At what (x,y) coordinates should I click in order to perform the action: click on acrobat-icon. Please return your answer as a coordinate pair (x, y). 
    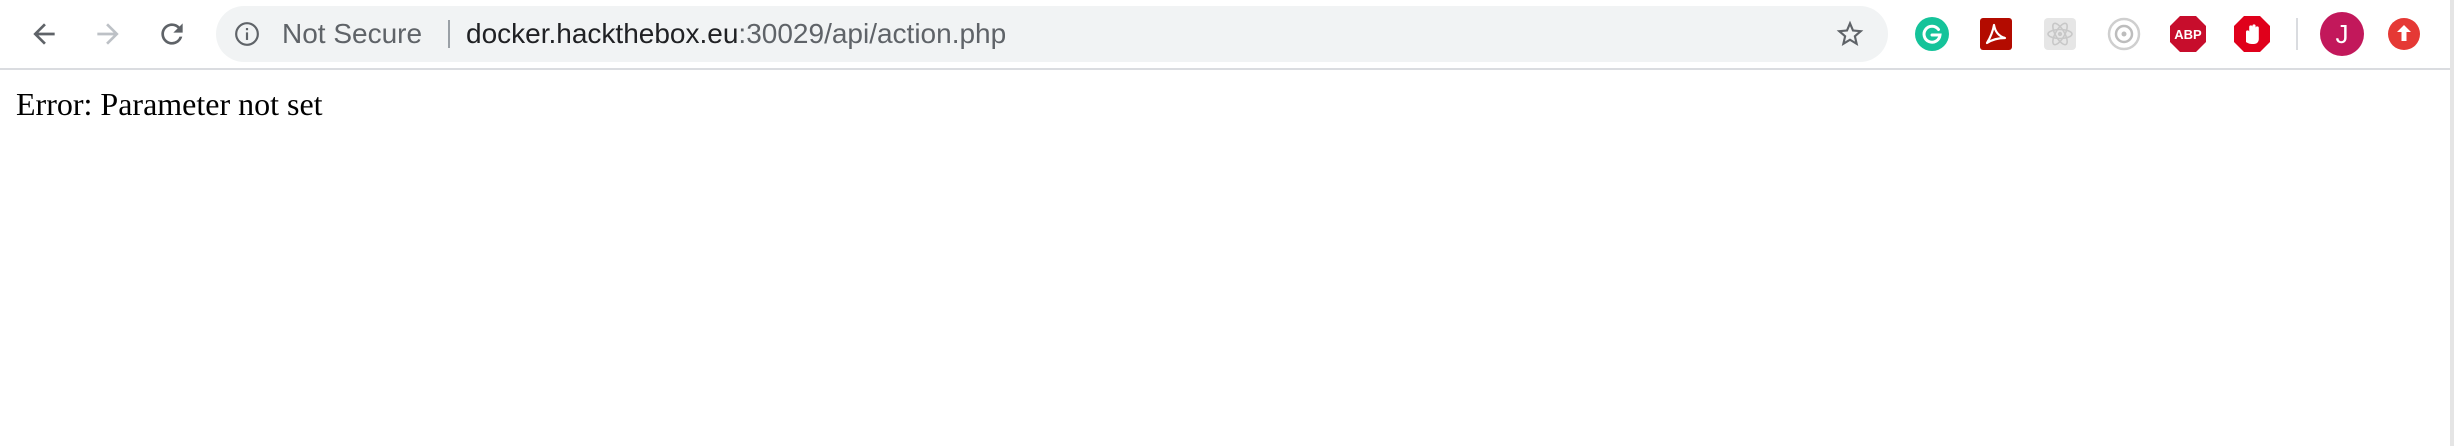
    Looking at the image, I should click on (1996, 34).